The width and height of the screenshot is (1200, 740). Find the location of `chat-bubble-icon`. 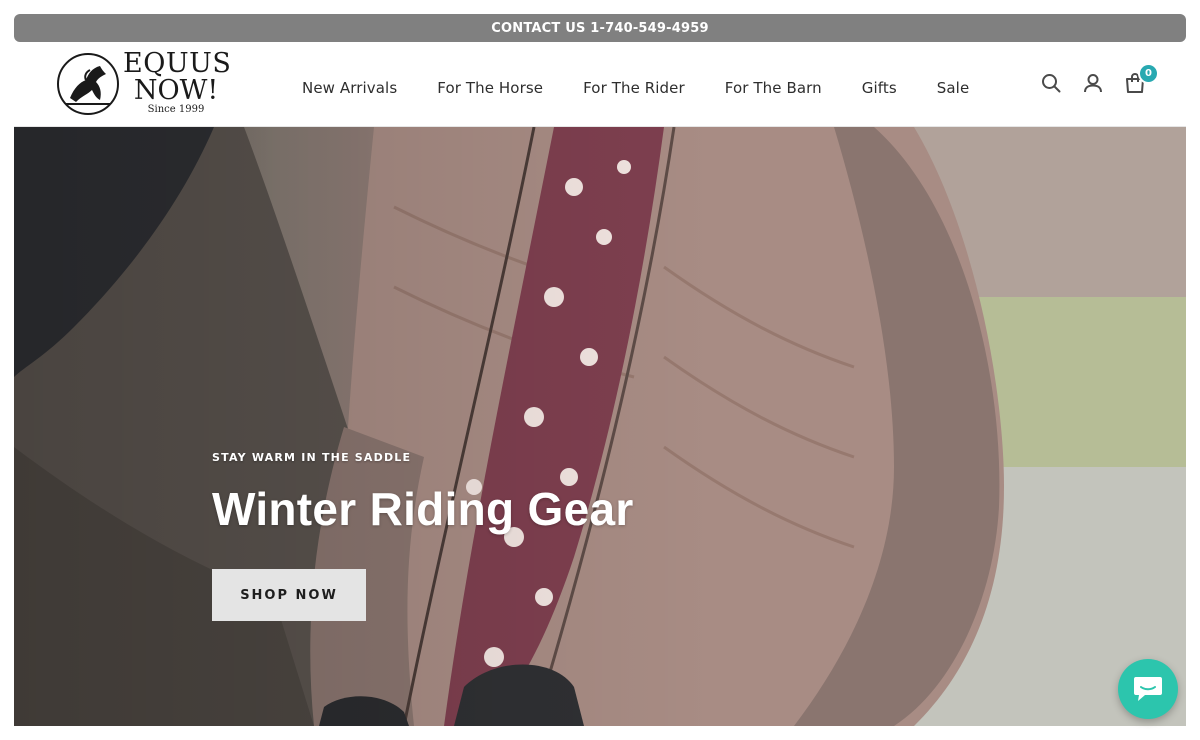

chat-bubble-icon is located at coordinates (1148, 689).